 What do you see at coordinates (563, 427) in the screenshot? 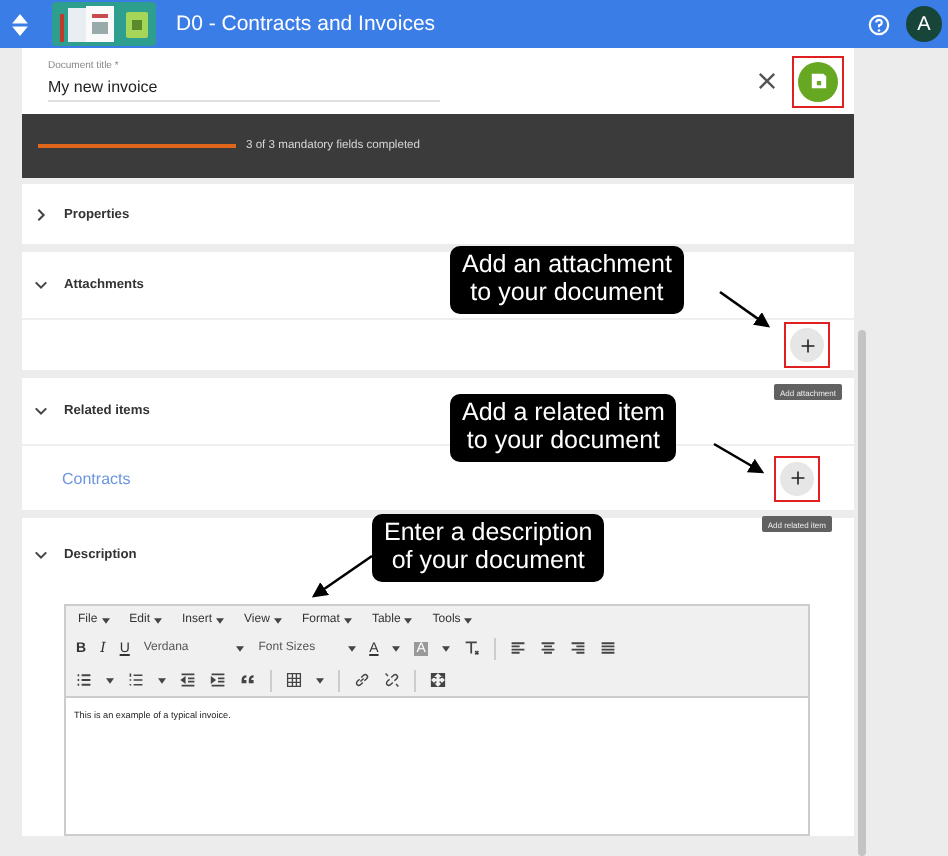
I see `callout-label: Add a related item to your document` at bounding box center [563, 427].